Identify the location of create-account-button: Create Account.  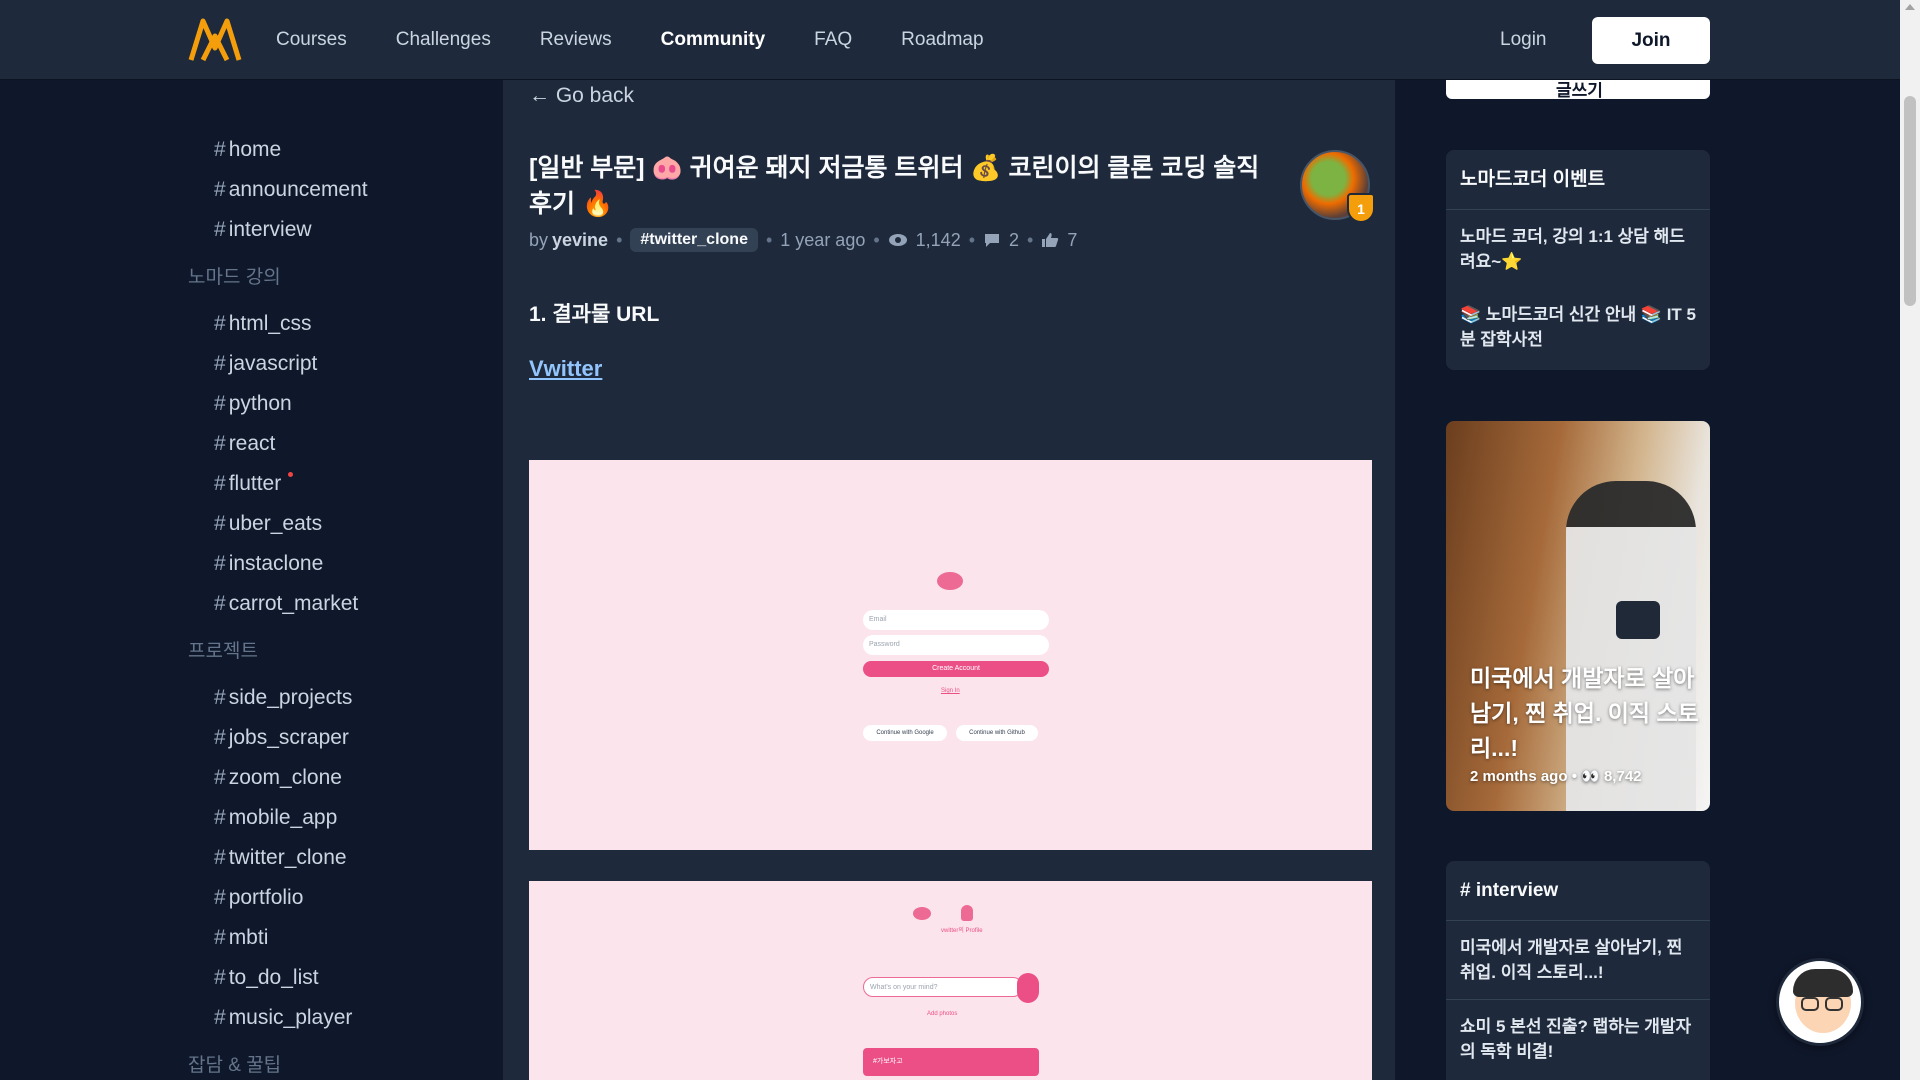
(956, 669).